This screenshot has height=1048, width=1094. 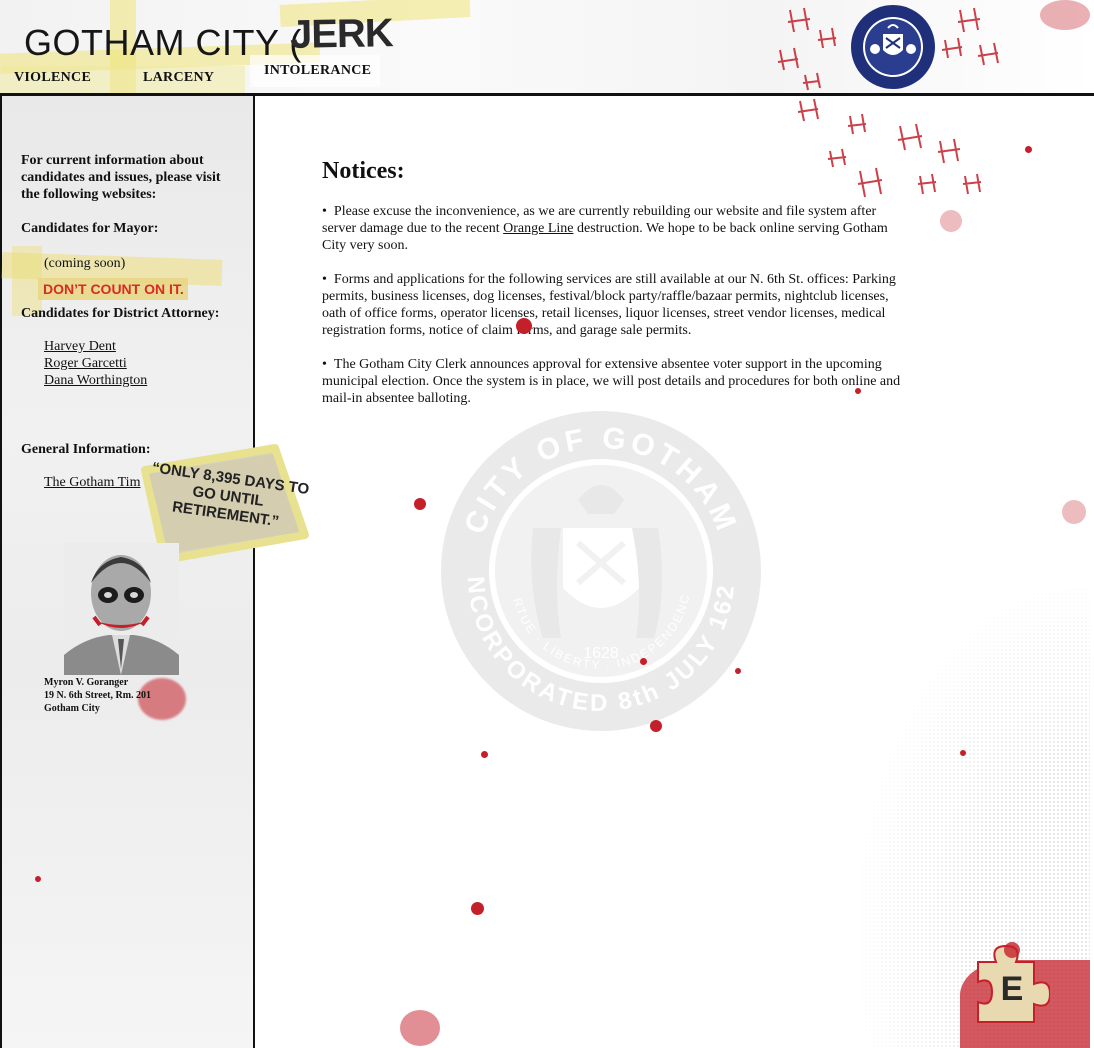 What do you see at coordinates (113, 289) in the screenshot?
I see `graffiti-dont-count: DON’T COUNT ON IT.` at bounding box center [113, 289].